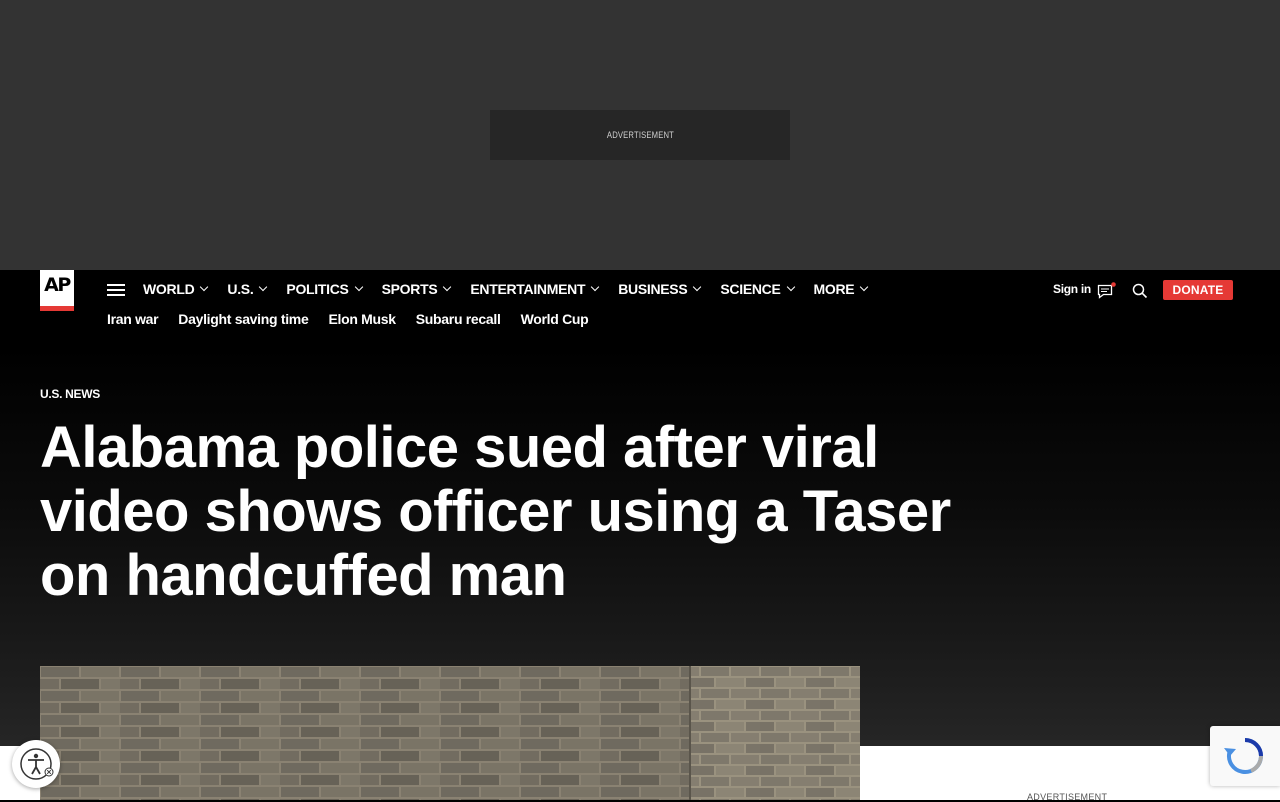  What do you see at coordinates (757, 289) in the screenshot?
I see `nav-item-science: SCIENCE` at bounding box center [757, 289].